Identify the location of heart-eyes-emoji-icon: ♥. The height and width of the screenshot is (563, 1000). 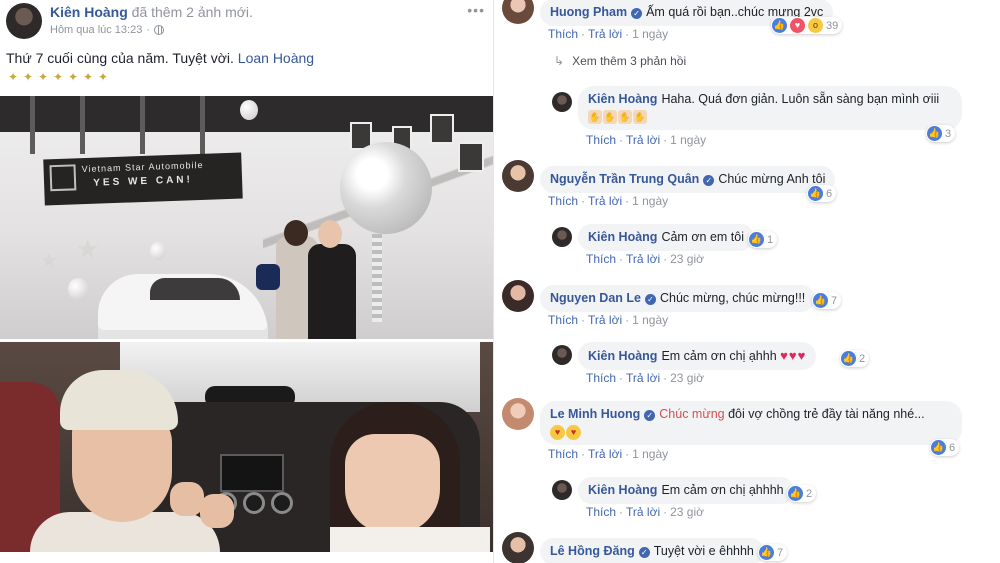
(573, 432).